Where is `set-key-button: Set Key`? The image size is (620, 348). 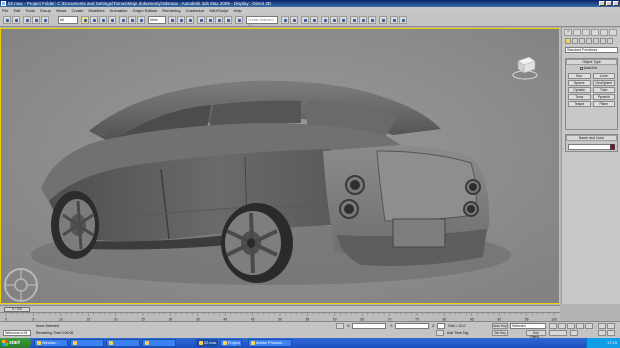
set-key-button: Set Key is located at coordinates (500, 333).